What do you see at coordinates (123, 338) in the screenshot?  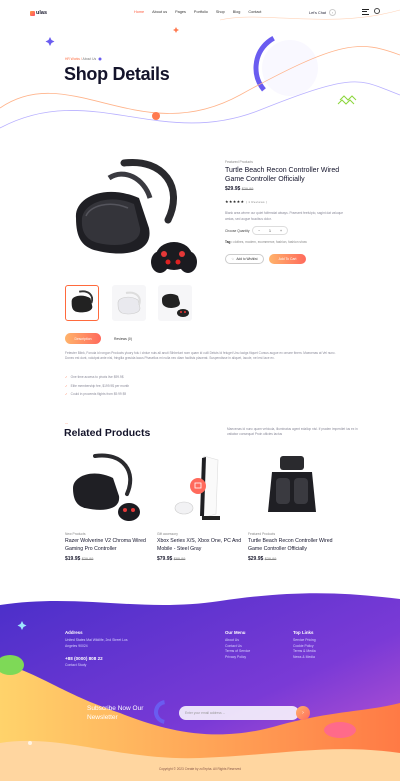 I see `tab-reviews: Reviews (0)` at bounding box center [123, 338].